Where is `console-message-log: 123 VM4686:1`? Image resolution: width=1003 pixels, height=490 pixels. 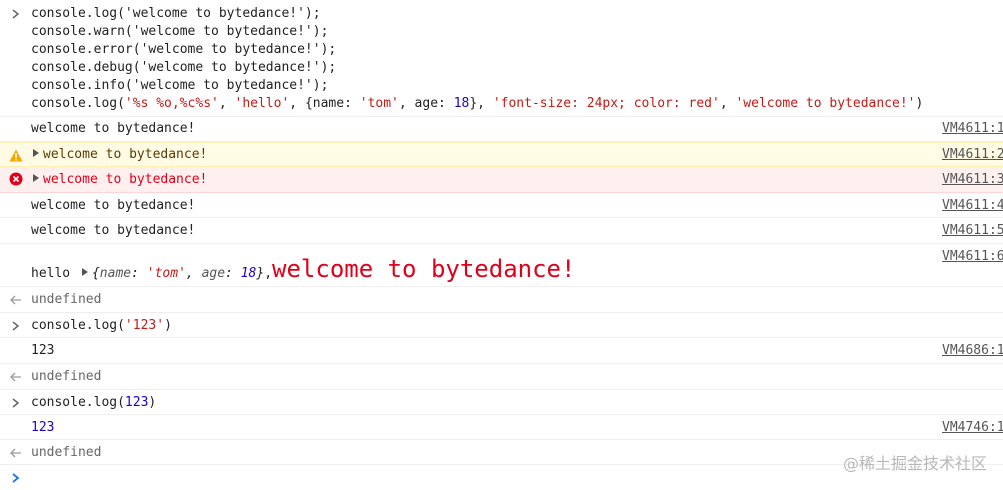
console-message-log: 123 VM4686:1 is located at coordinates (501, 351).